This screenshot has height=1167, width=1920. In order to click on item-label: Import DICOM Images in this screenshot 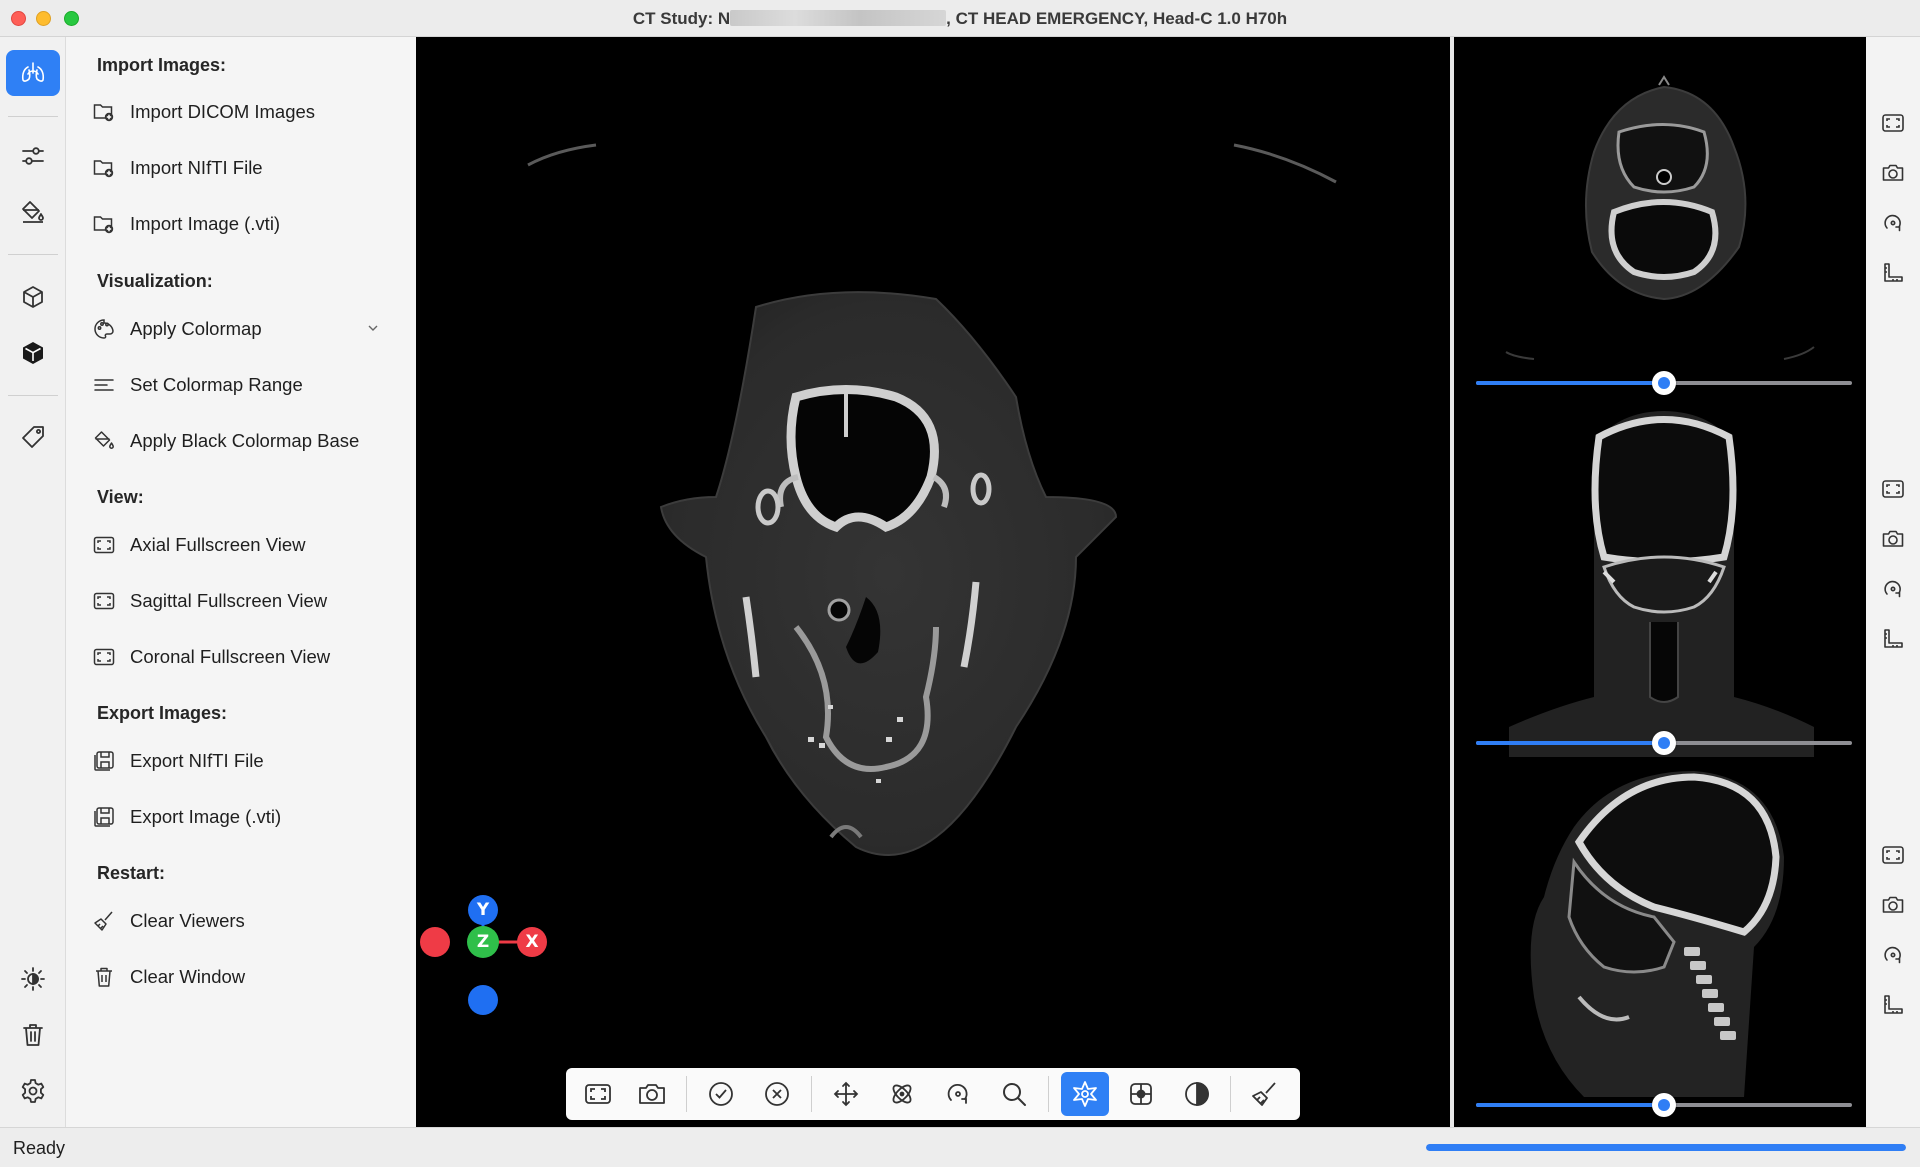, I will do `click(223, 111)`.